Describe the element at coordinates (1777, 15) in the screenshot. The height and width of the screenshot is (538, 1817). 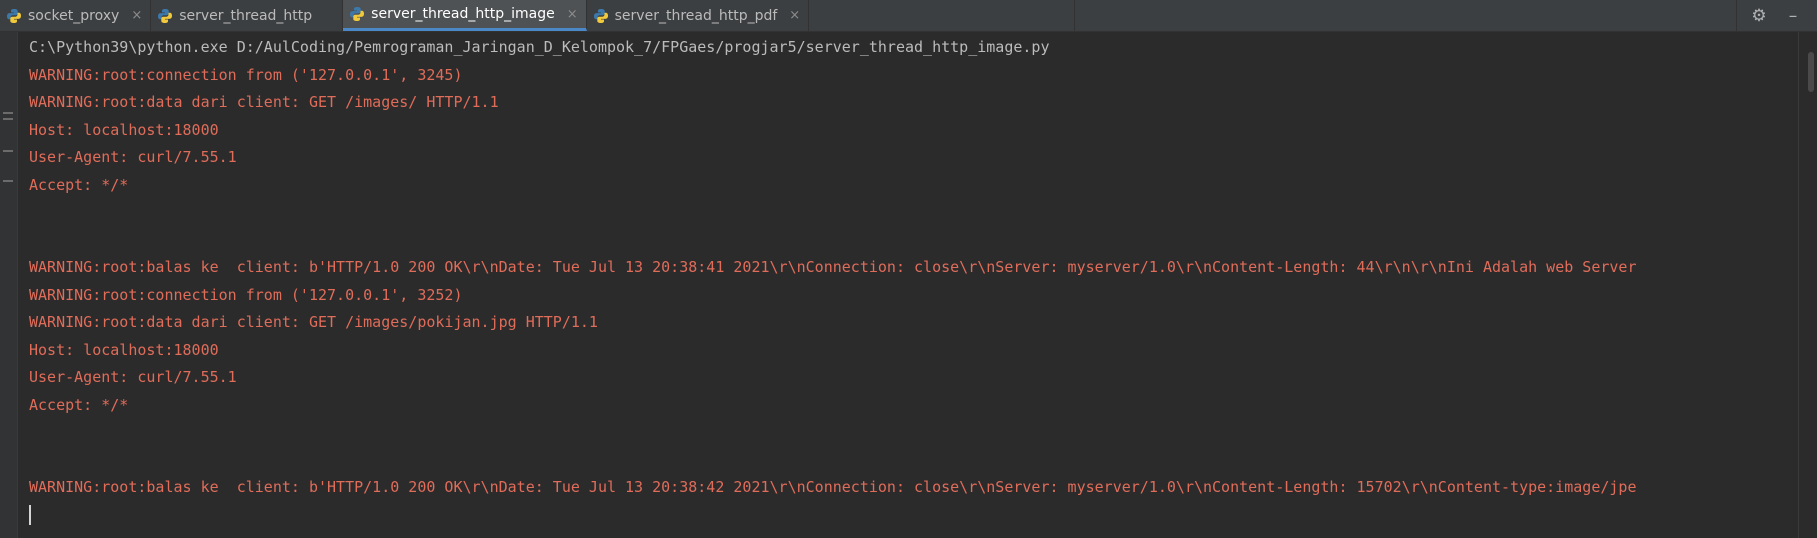
I see `tab-bar-tools: ⚙ –` at that location.